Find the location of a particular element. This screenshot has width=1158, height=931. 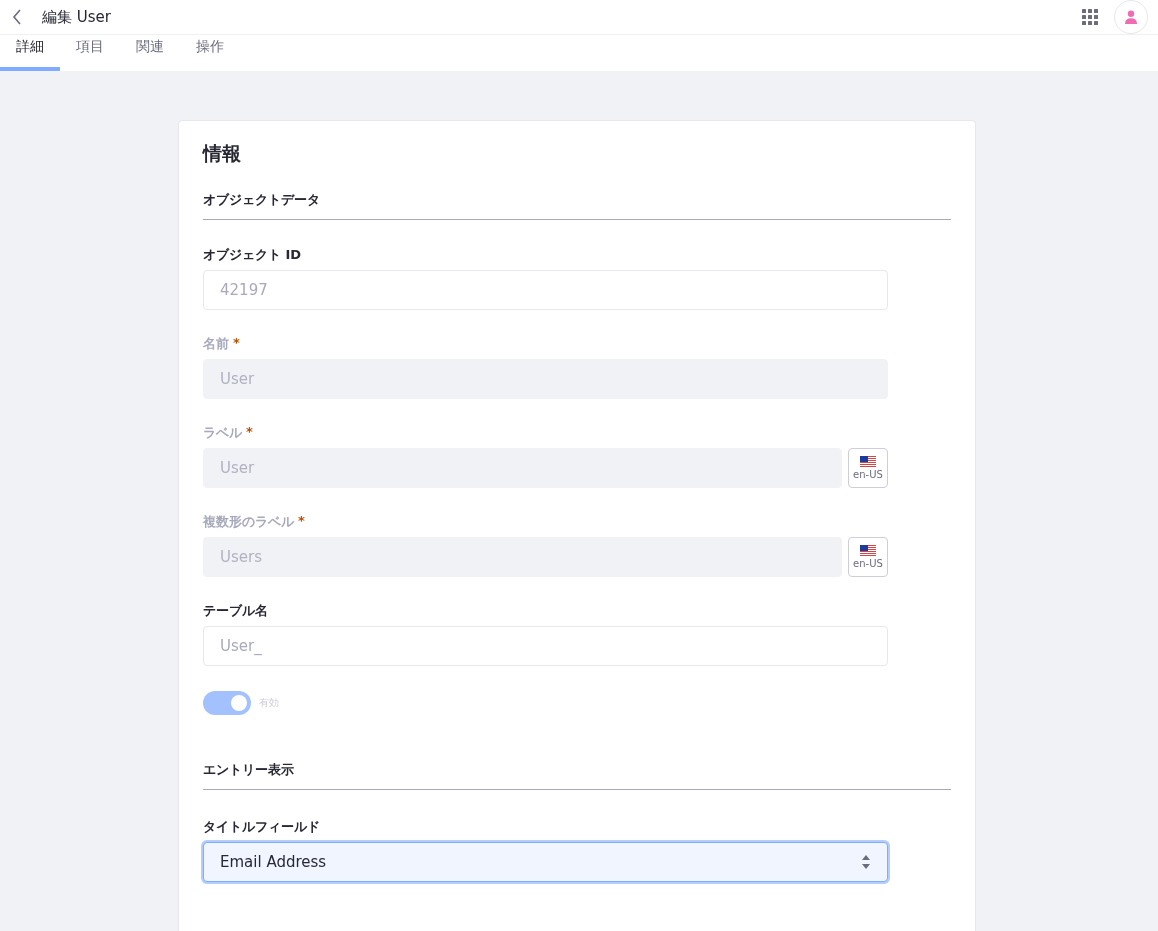

tab: 操作 is located at coordinates (210, 53).